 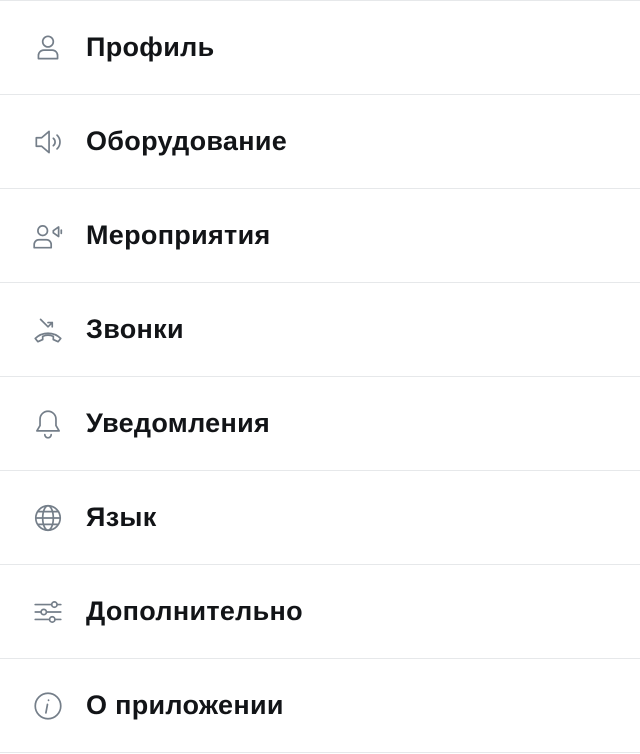 What do you see at coordinates (178, 235) in the screenshot?
I see `menu-item-label: Мероприятия` at bounding box center [178, 235].